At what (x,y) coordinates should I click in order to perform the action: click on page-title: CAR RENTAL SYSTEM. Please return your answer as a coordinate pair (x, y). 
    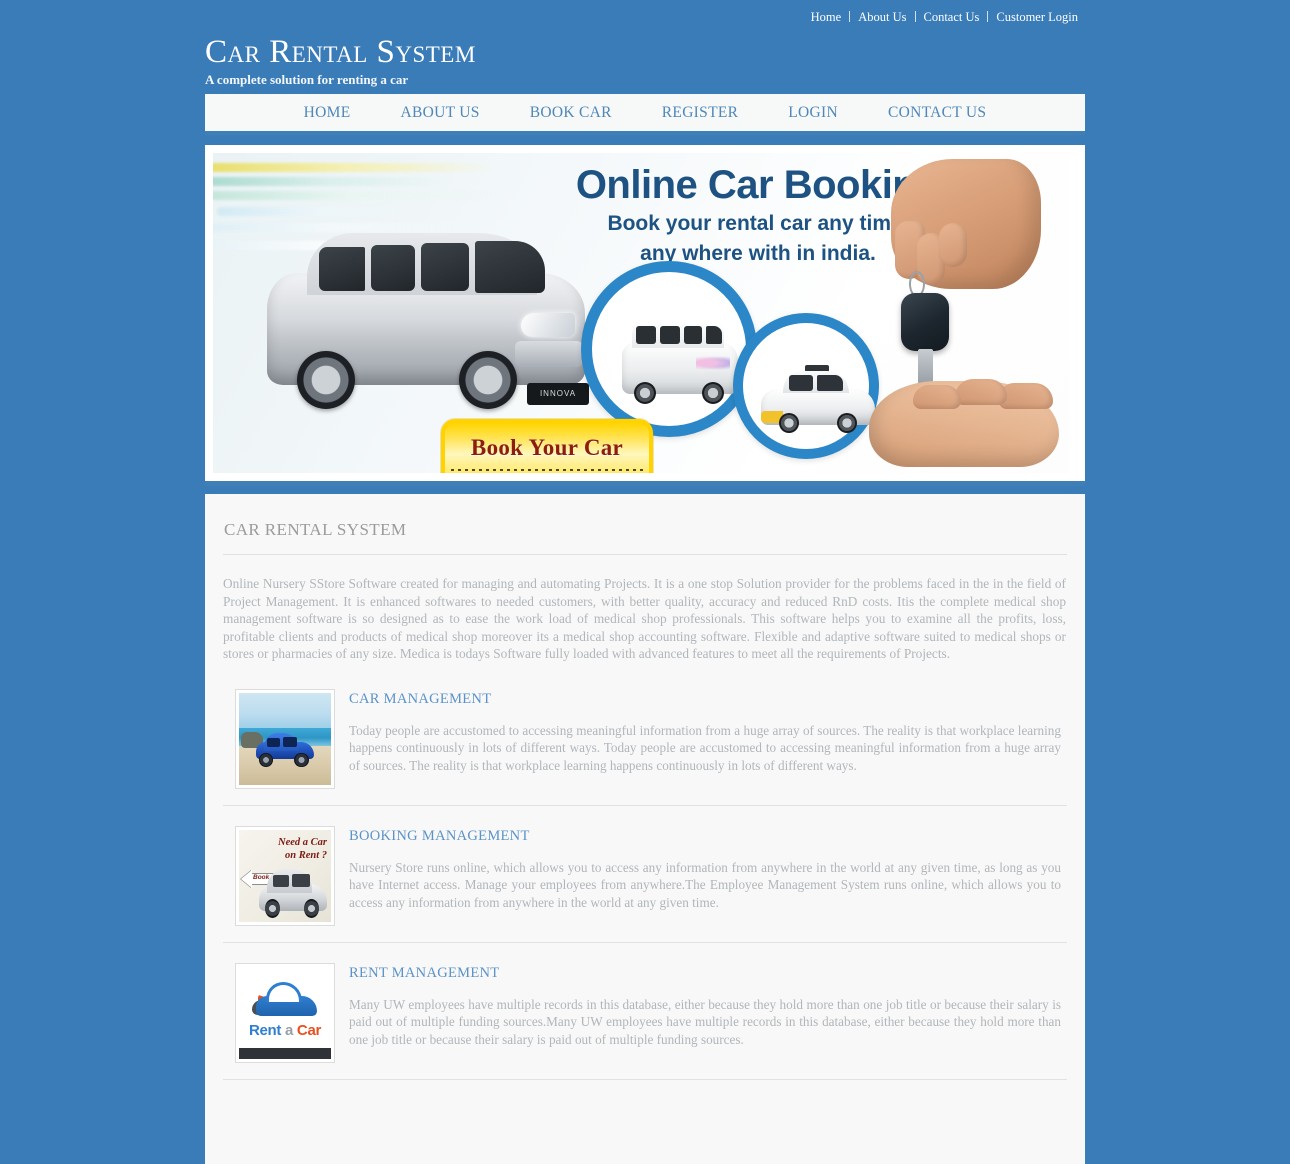
    Looking at the image, I should click on (315, 529).